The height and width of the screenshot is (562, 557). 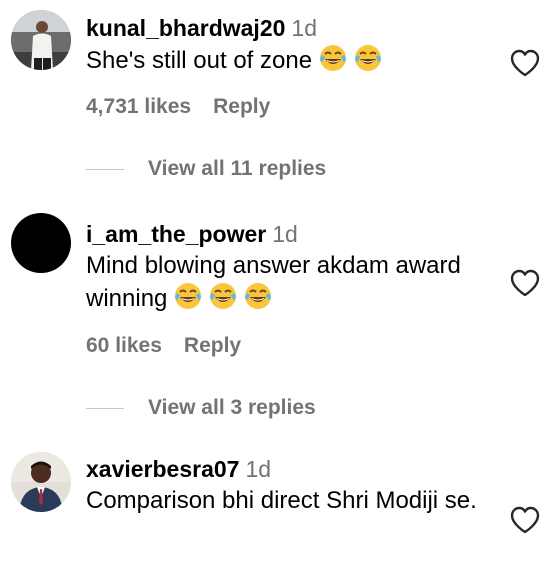 I want to click on view-replies-label: View all 3 replies, so click(x=232, y=407).